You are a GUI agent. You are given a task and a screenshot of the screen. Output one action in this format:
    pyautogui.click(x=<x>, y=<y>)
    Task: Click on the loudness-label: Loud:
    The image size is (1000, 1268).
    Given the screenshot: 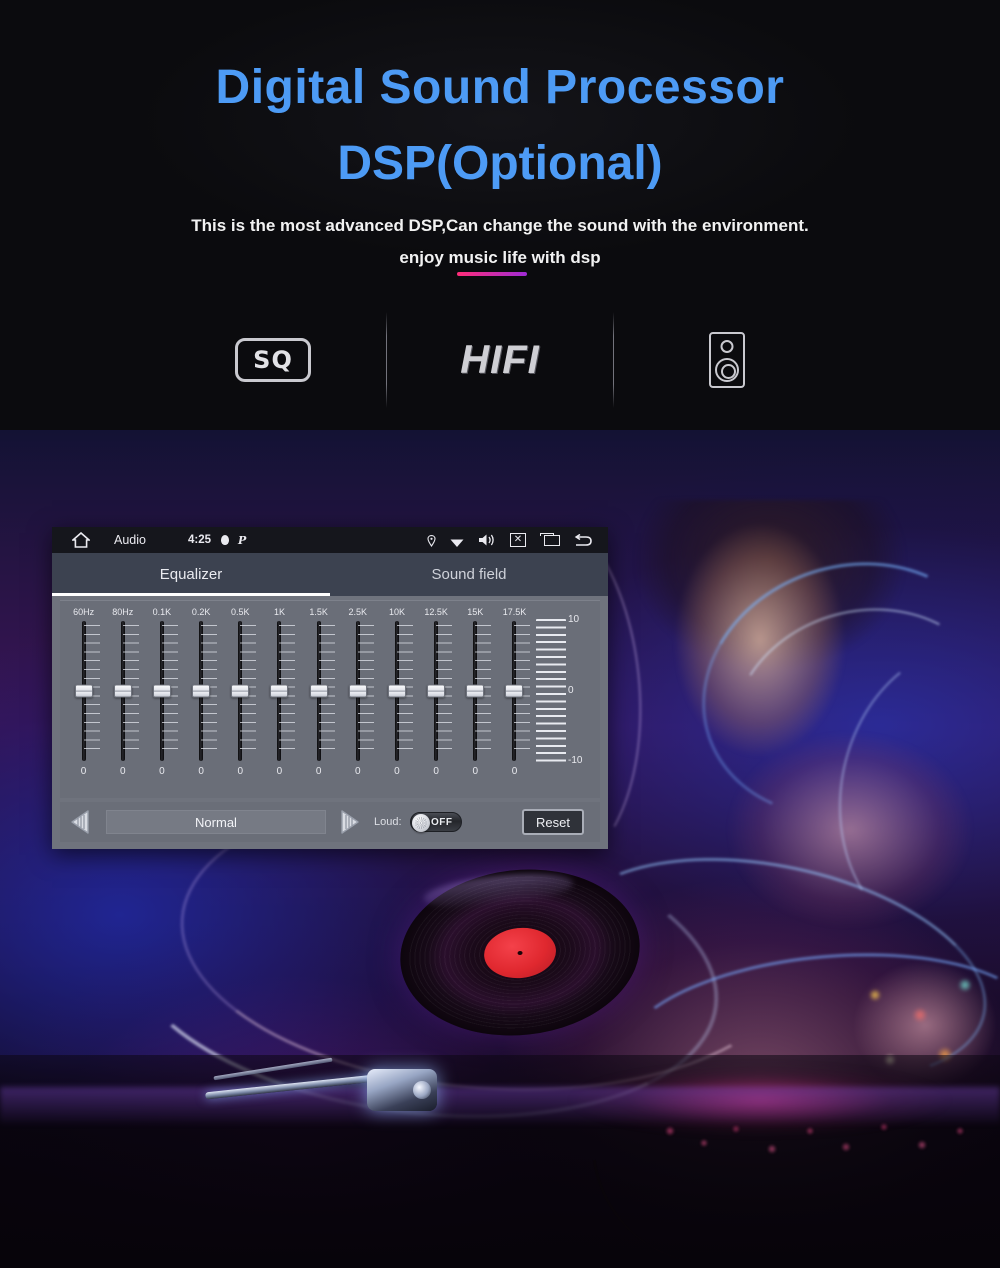 What is the action you would take?
    pyautogui.click(x=388, y=822)
    